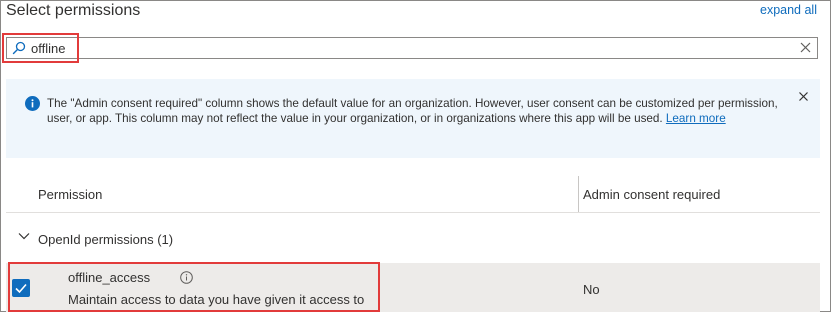 Image resolution: width=831 pixels, height=312 pixels. Describe the element at coordinates (106, 239) in the screenshot. I see `group-label: OpenId permissions (1)` at that location.